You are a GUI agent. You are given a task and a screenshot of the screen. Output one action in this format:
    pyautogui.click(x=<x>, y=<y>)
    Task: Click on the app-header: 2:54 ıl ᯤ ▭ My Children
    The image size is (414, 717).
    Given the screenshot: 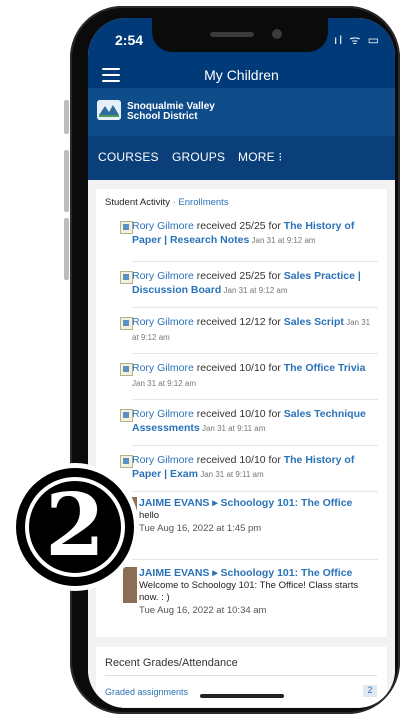 What is the action you would take?
    pyautogui.click(x=241, y=53)
    